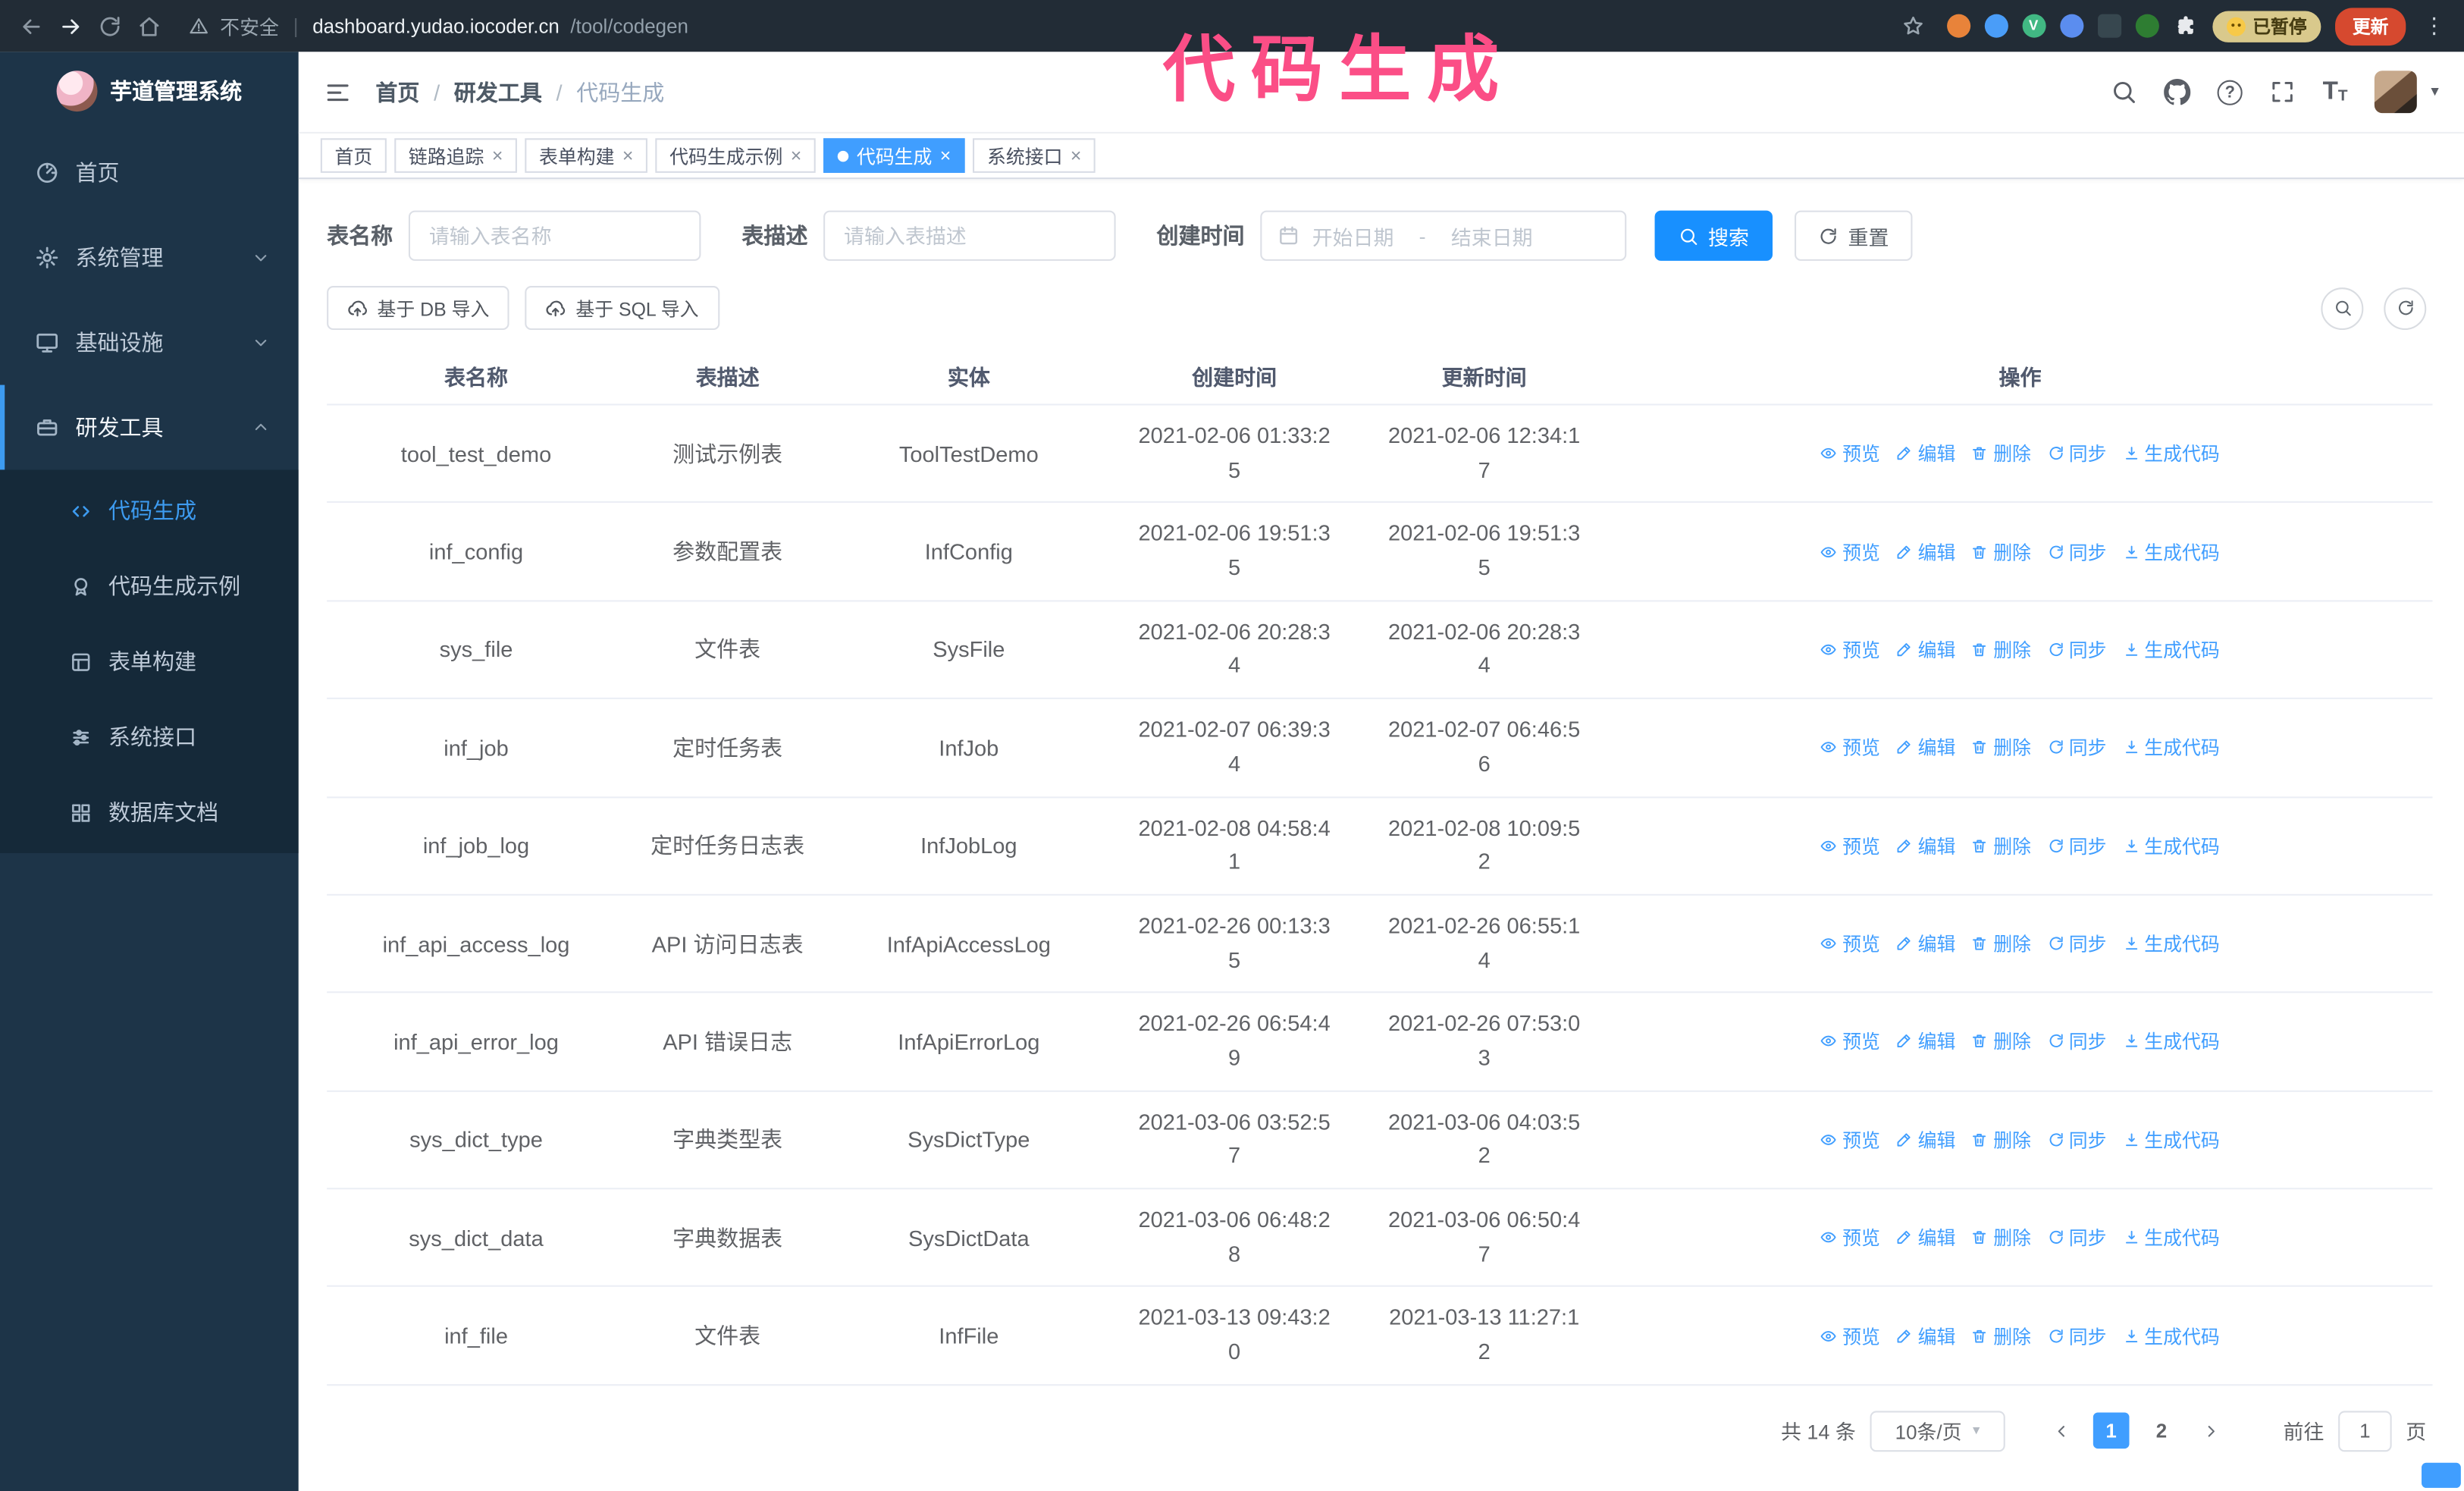  Describe the element at coordinates (2441, 1475) in the screenshot. I see `corner-float-button` at that location.